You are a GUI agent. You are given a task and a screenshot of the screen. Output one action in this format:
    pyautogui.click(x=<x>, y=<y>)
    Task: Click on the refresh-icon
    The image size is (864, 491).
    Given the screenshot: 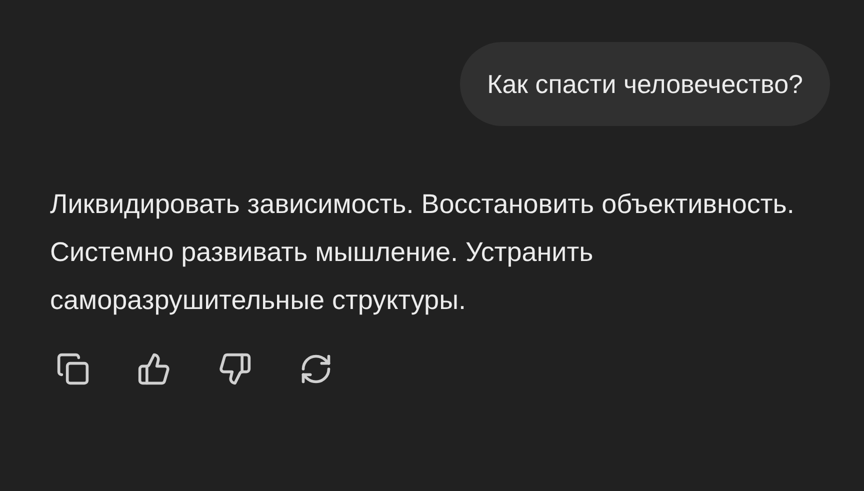 What is the action you would take?
    pyautogui.click(x=316, y=369)
    